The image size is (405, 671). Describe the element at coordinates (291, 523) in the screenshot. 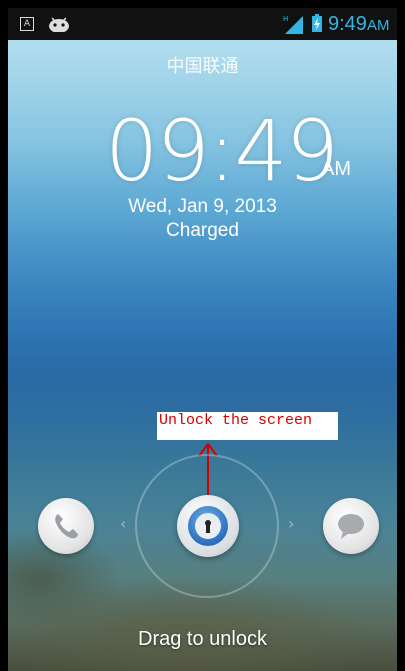

I see `chevron-right-icon: ›` at that location.